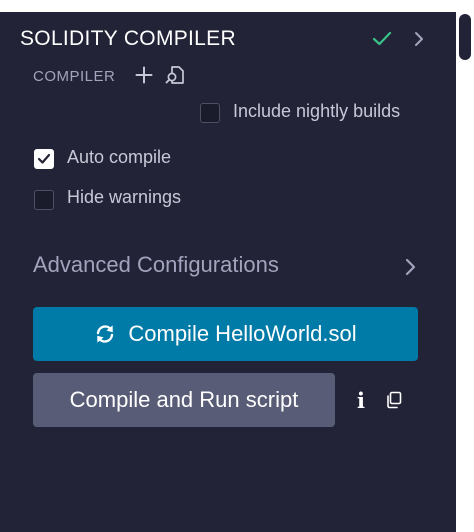  Describe the element at coordinates (237, 6) in the screenshot. I see `top-strip` at that location.